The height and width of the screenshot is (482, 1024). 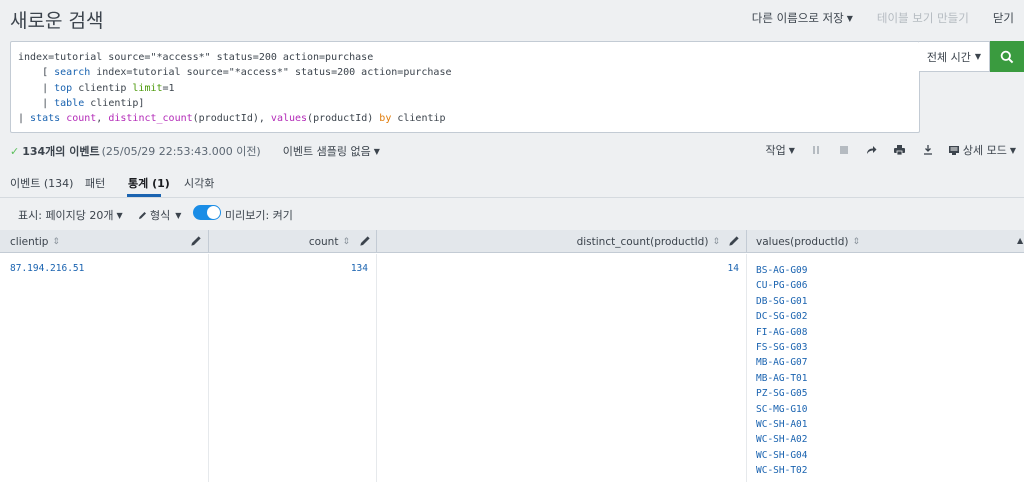 What do you see at coordinates (57, 21) in the screenshot?
I see `page-title: 새로운 검색` at bounding box center [57, 21].